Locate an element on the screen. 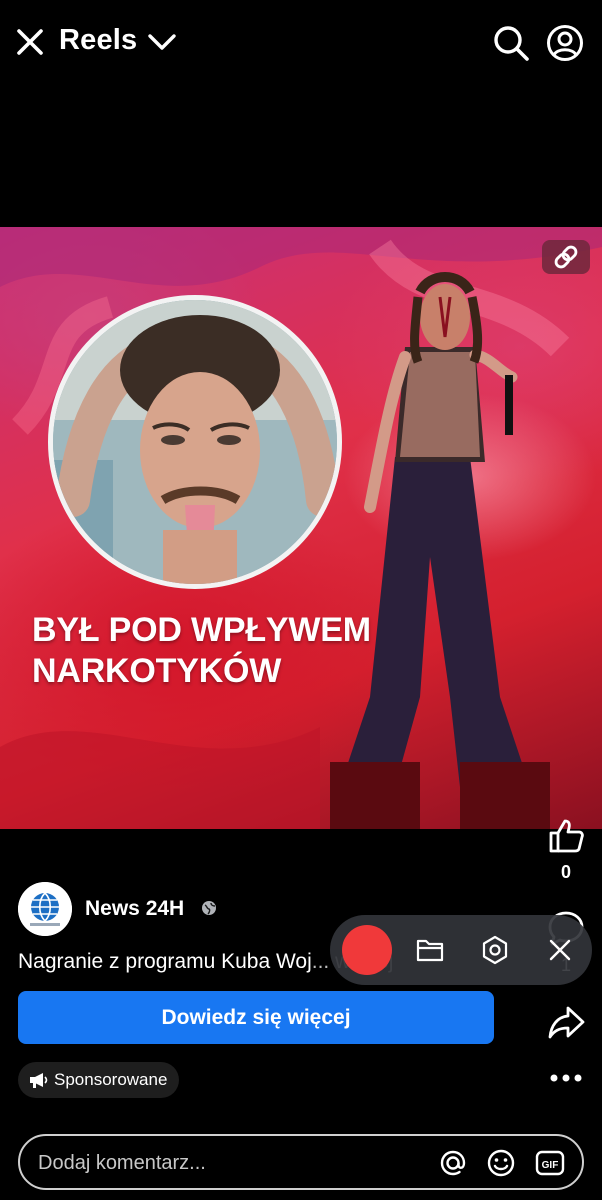 Image resolution: width=602 pixels, height=1200 pixels. author-avatar is located at coordinates (45, 909).